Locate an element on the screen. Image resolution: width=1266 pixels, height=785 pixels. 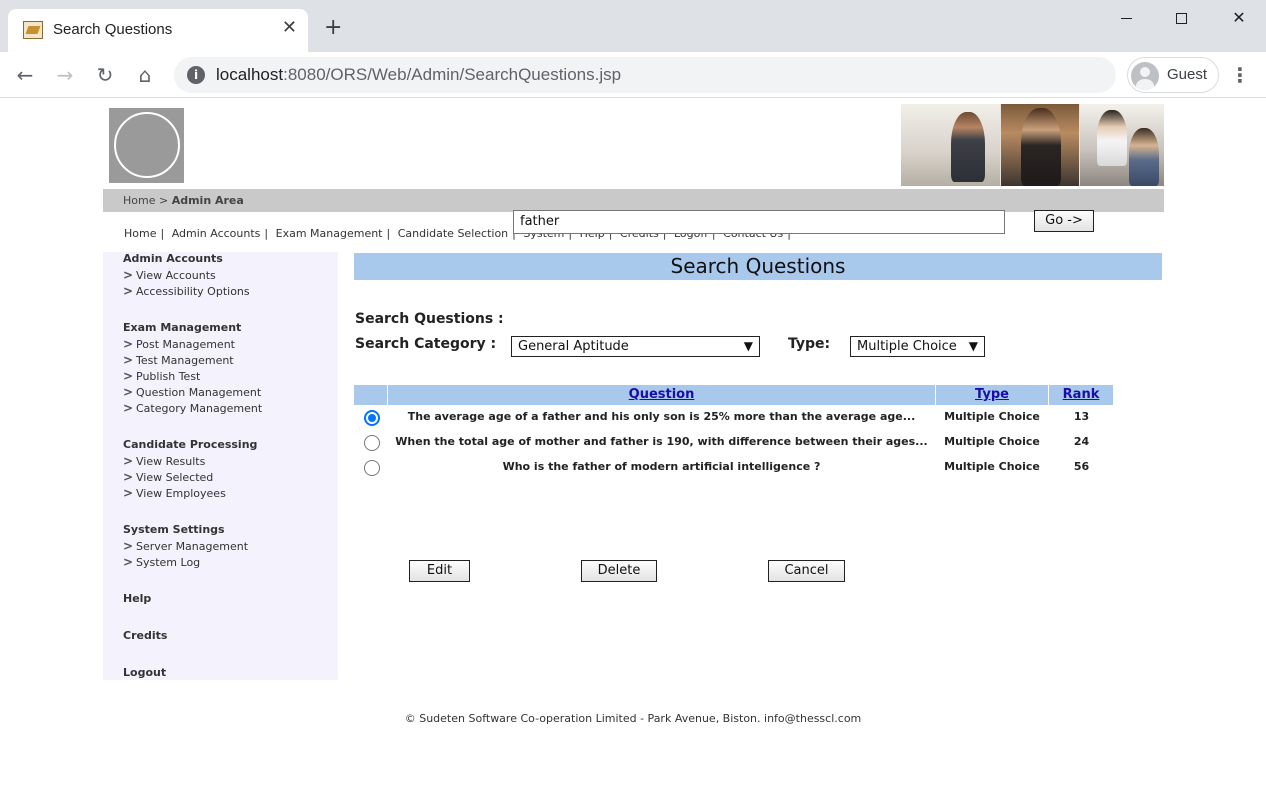
minimize-icon is located at coordinates (1126, 19).